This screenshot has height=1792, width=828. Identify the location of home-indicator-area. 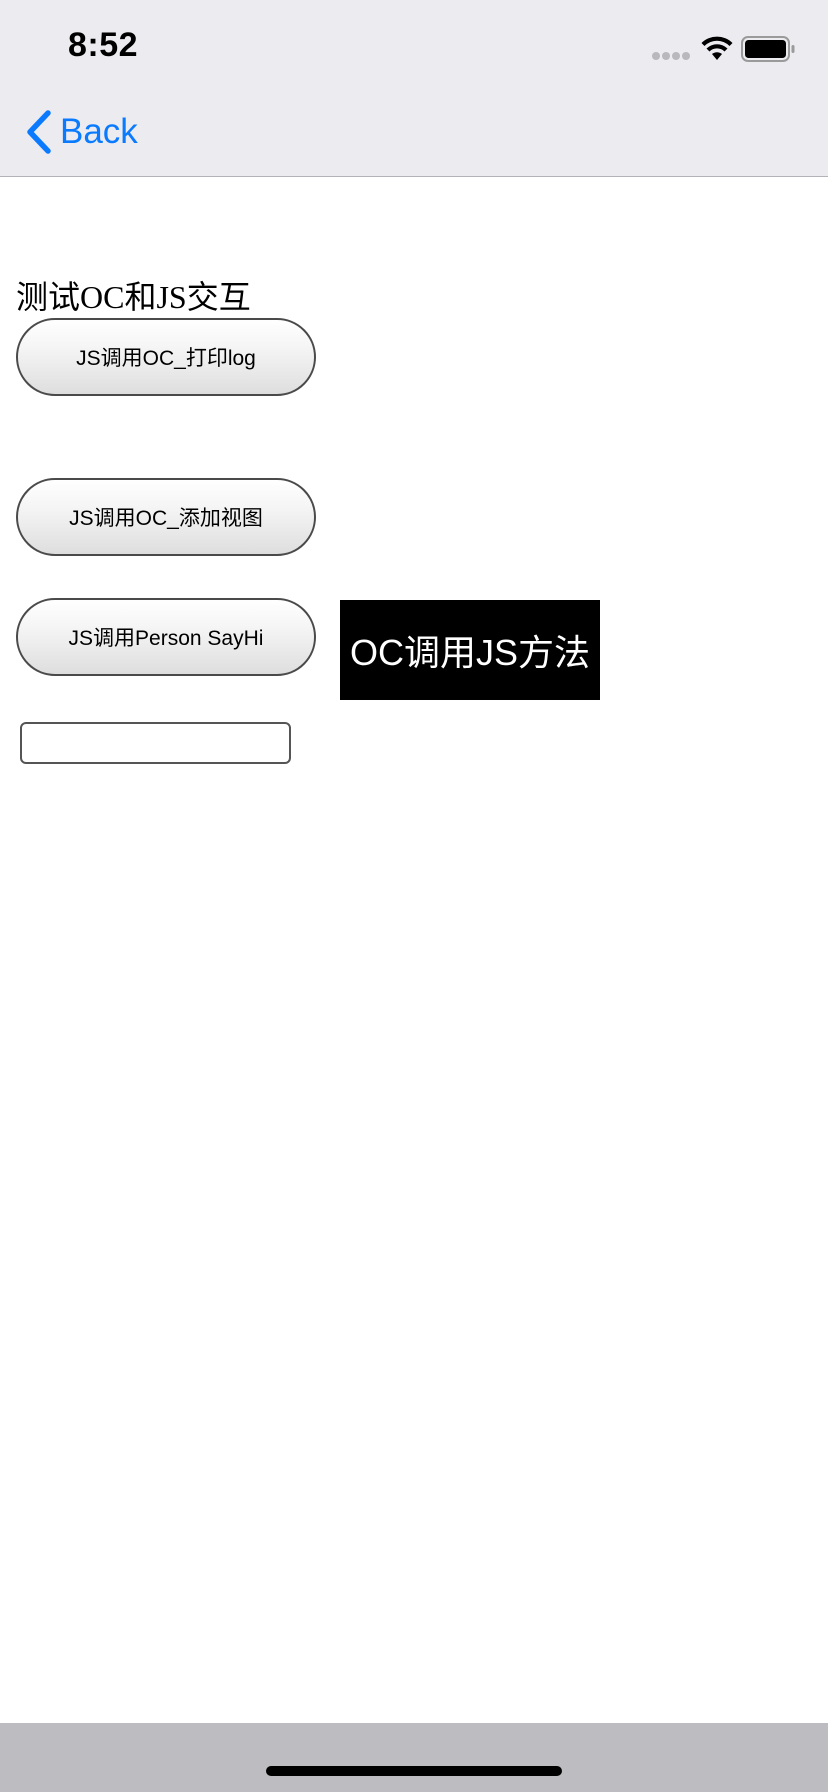
(414, 1757).